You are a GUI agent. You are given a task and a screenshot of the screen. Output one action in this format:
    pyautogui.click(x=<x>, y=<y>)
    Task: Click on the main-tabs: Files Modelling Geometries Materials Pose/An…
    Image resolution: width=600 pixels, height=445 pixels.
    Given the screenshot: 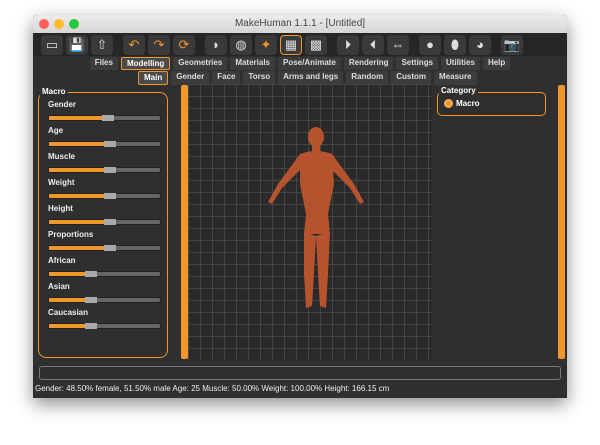 What is the action you would take?
    pyautogui.click(x=300, y=63)
    